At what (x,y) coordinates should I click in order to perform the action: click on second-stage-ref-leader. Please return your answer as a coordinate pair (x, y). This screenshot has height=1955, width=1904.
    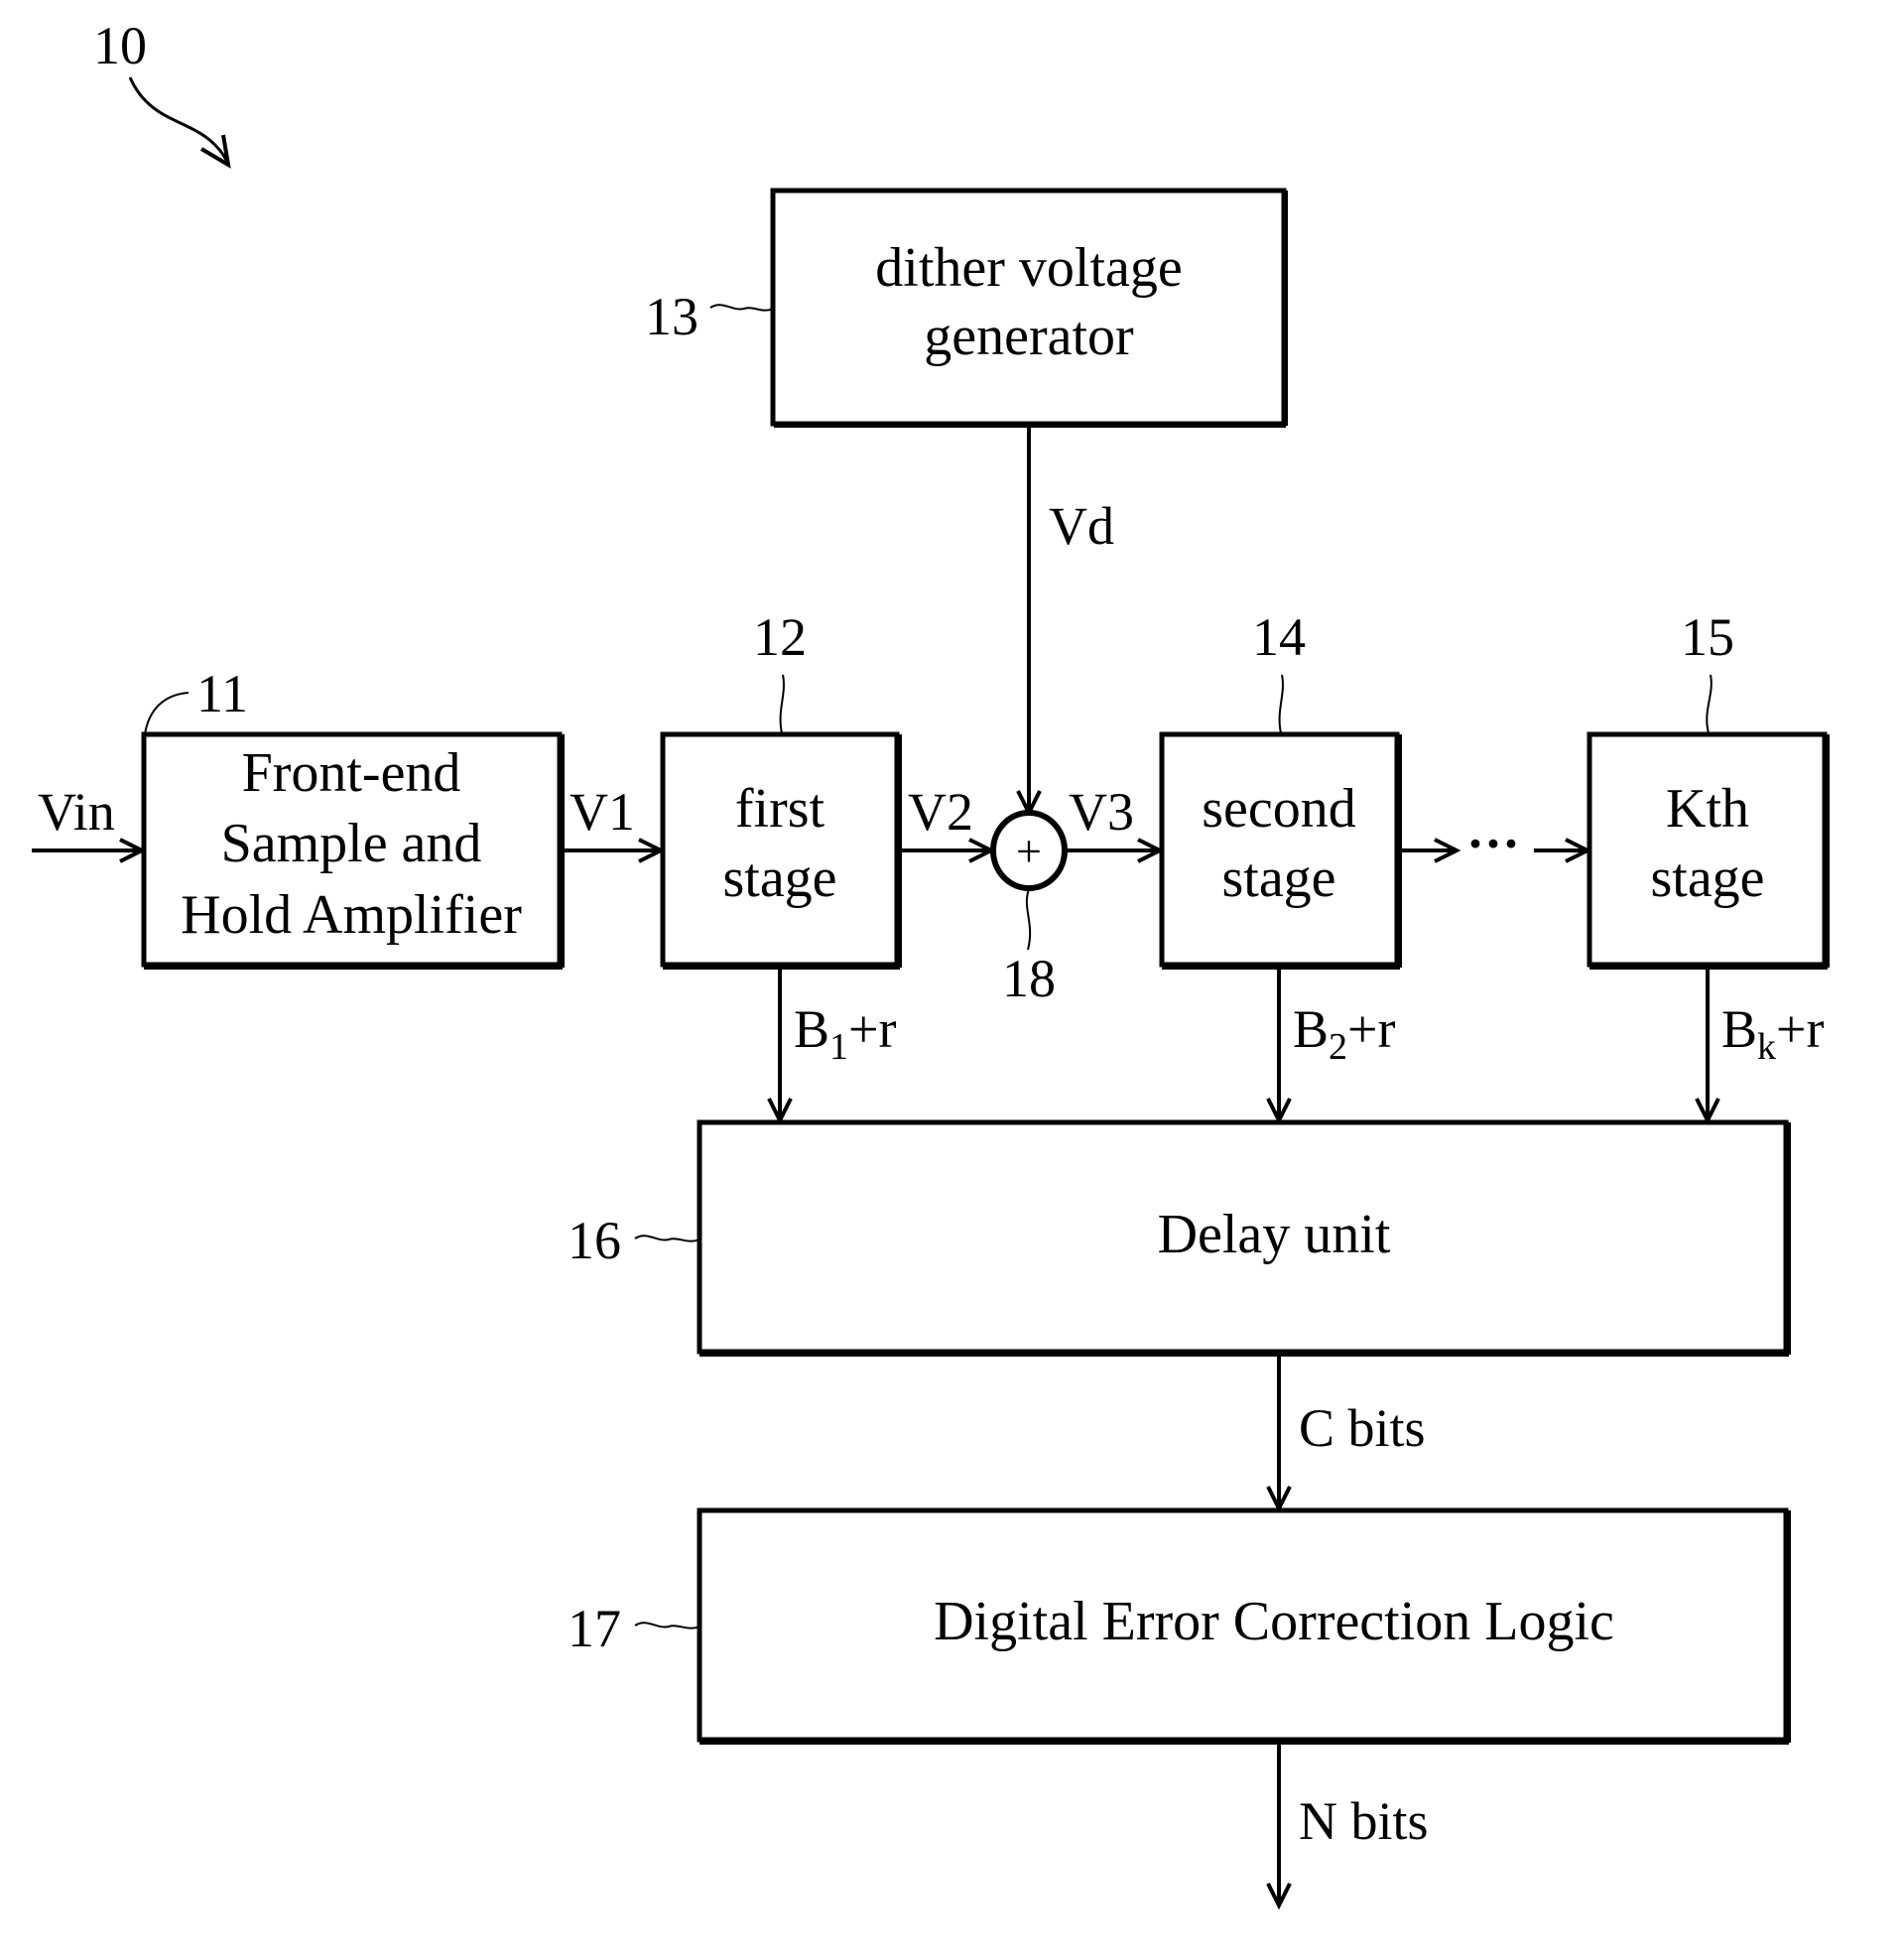
    Looking at the image, I should click on (1281, 704).